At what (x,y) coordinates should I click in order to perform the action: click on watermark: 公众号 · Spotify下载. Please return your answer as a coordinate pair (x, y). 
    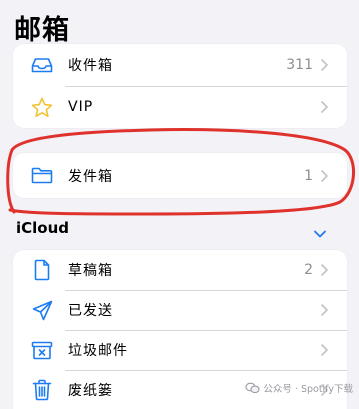
    Looking at the image, I should click on (299, 388).